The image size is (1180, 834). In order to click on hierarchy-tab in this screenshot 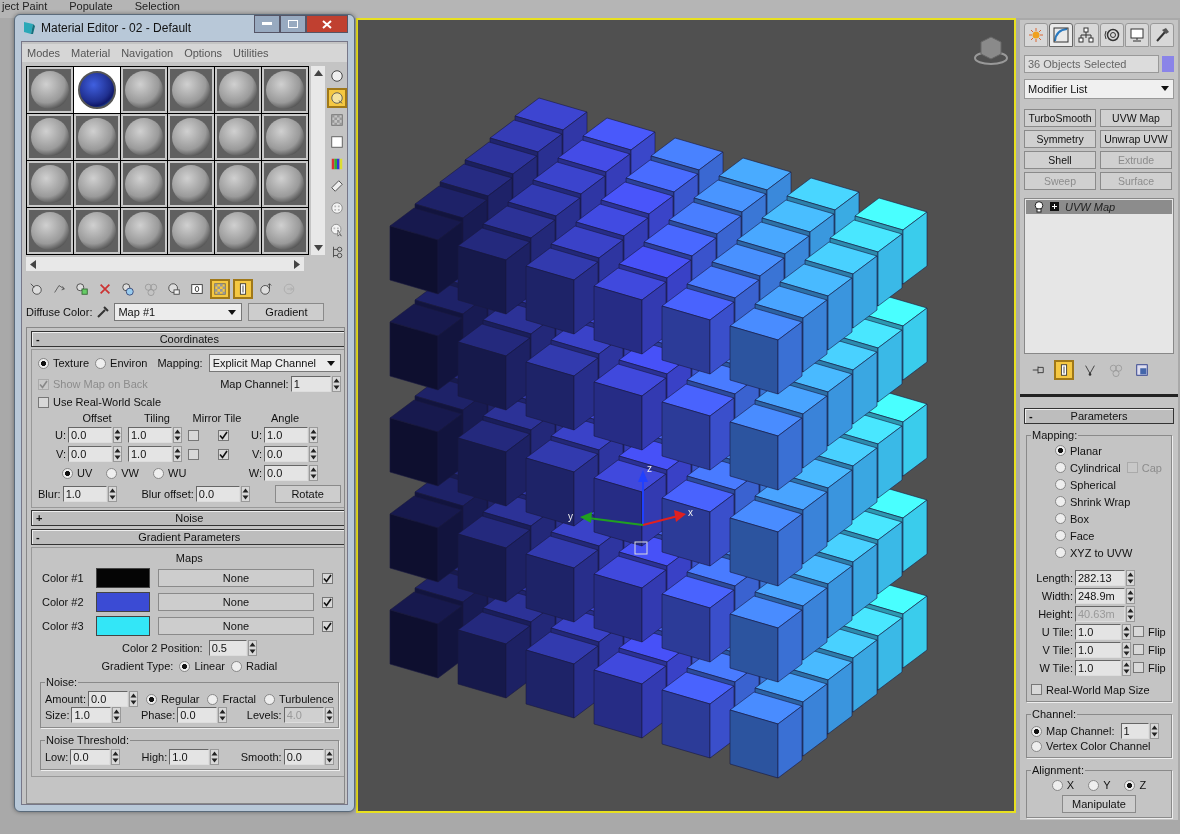, I will do `click(1086, 34)`.